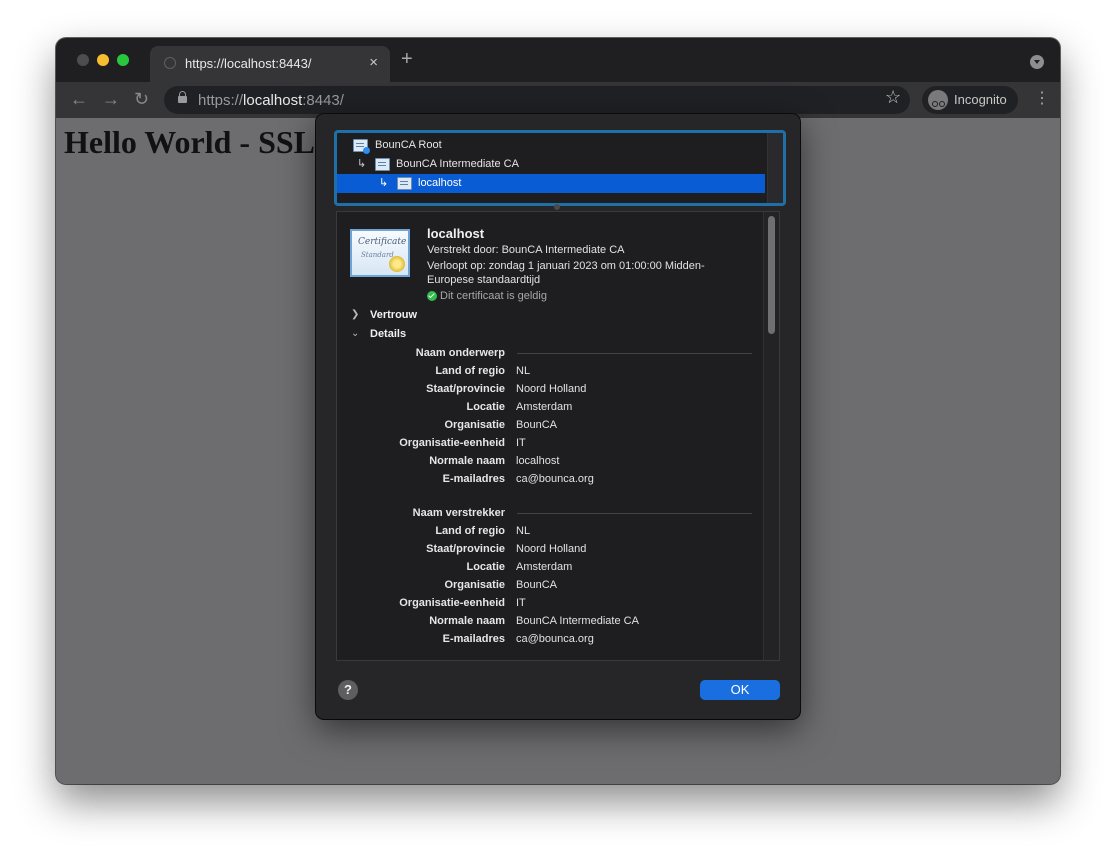 Image resolution: width=1116 pixels, height=858 pixels. Describe the element at coordinates (1042, 99) in the screenshot. I see `menu-kebab-icon: ⋮` at that location.